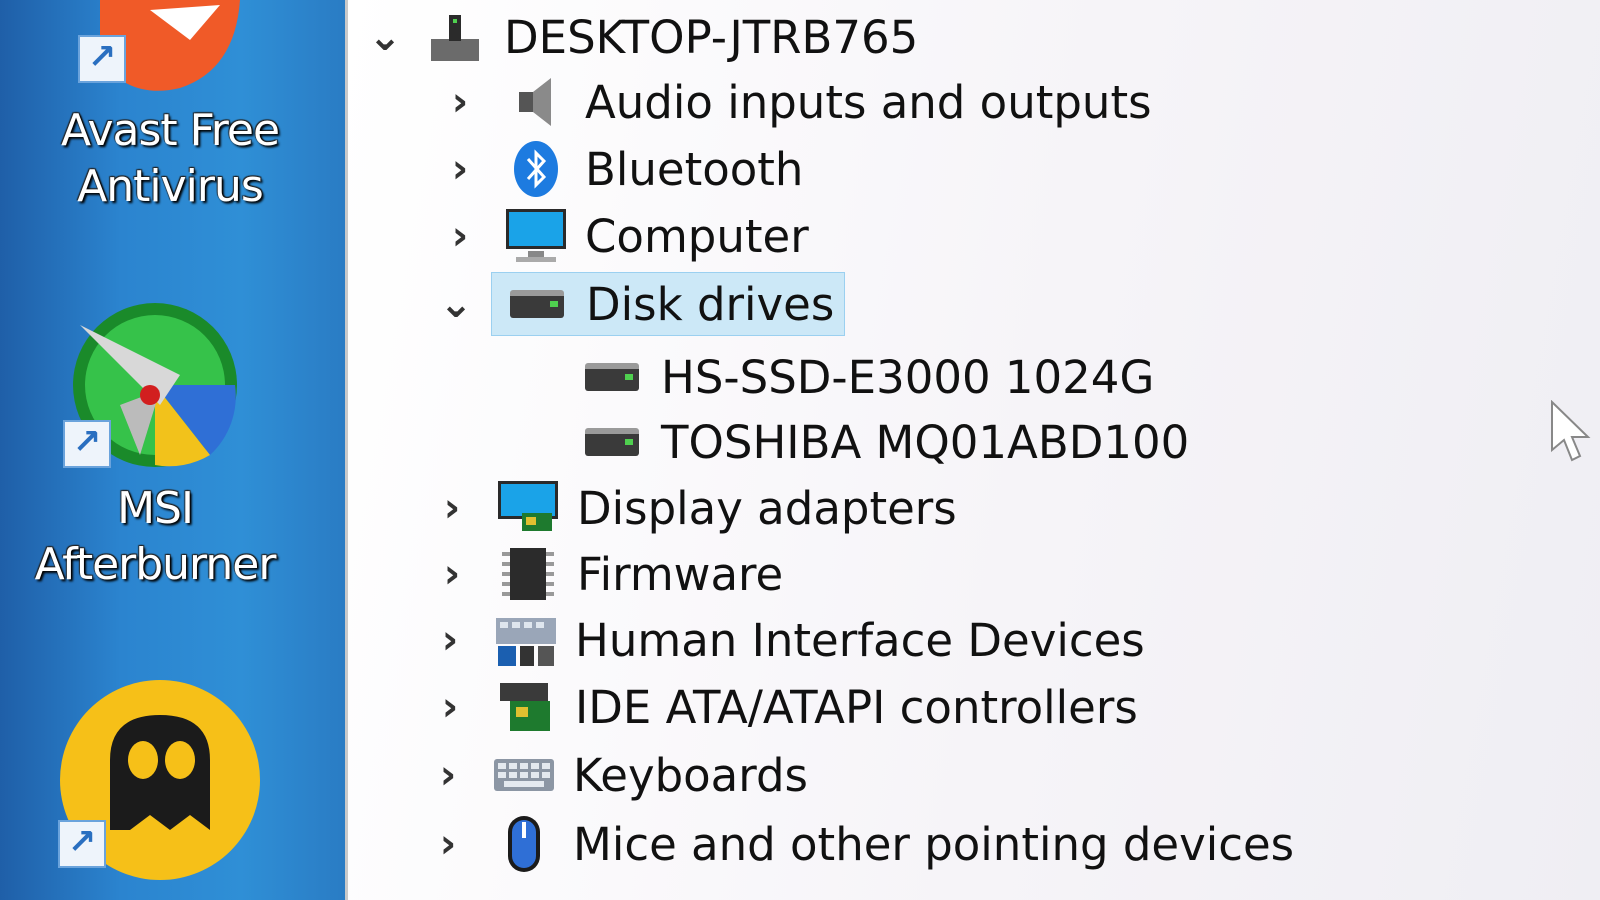 Image resolution: width=1600 pixels, height=900 pixels. I want to click on desktop-icon-msi-afterburner: ↗ MSI Afterburner, so click(155, 444).